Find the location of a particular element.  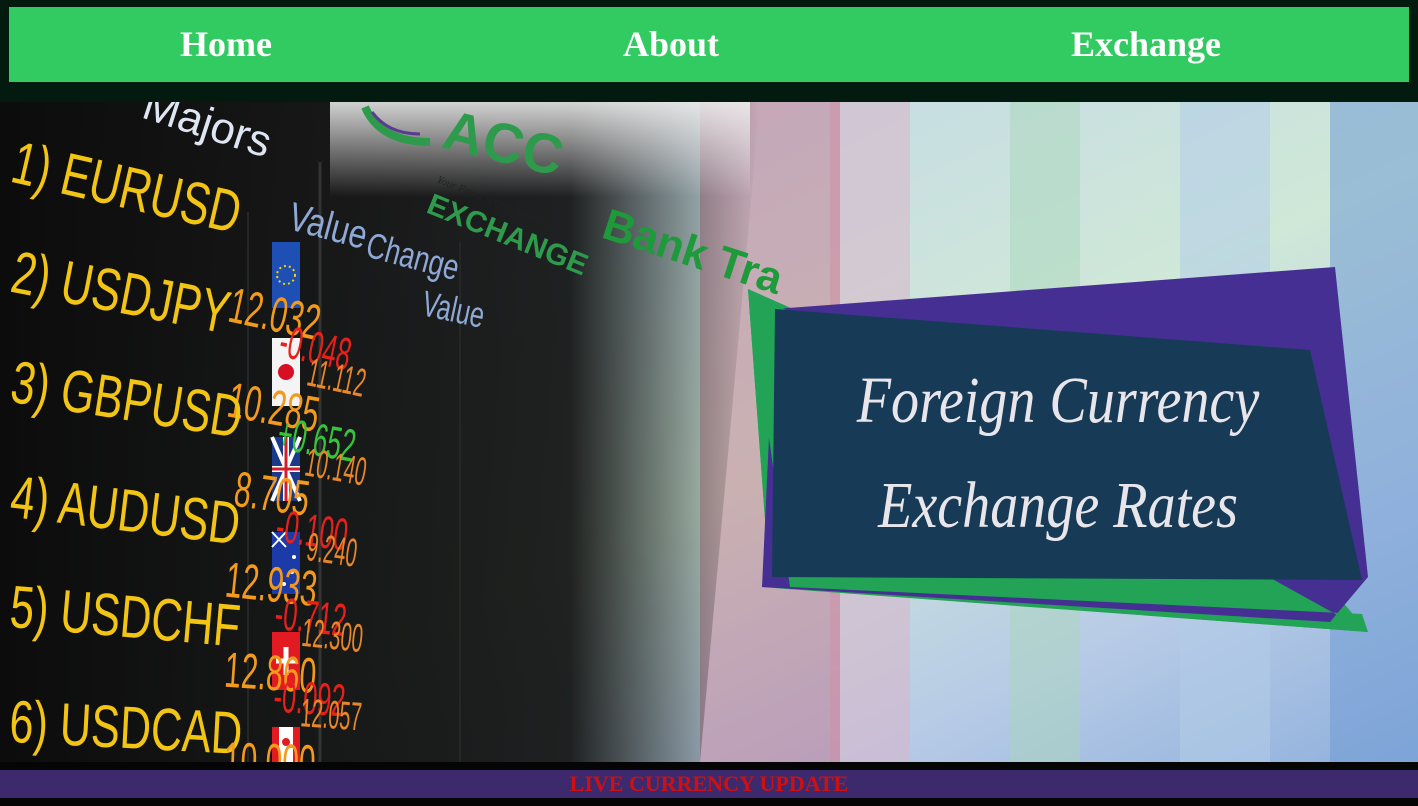

header-bar: Home About Exchange is located at coordinates (709, 51).